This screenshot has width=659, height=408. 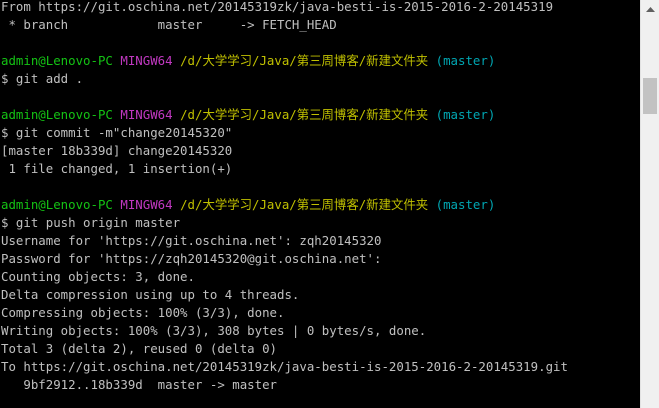 What do you see at coordinates (319, 295) in the screenshot?
I see `terminal-line: Delta compression using up to 4 threads.` at bounding box center [319, 295].